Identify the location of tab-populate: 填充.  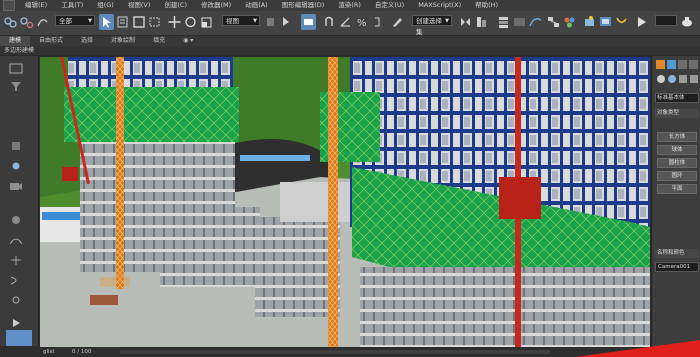
(159, 41).